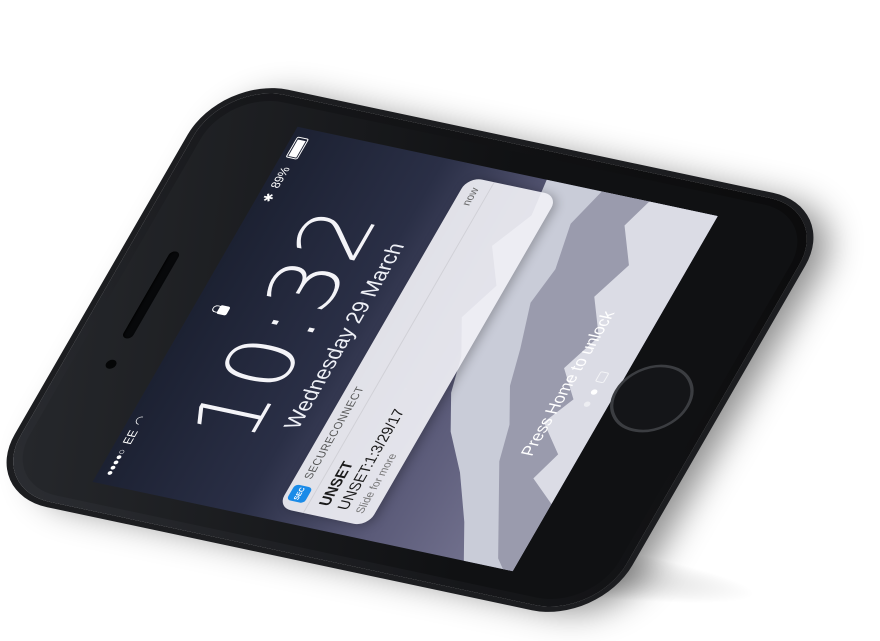 The height and width of the screenshot is (641, 880). I want to click on page-dot, so click(587, 404).